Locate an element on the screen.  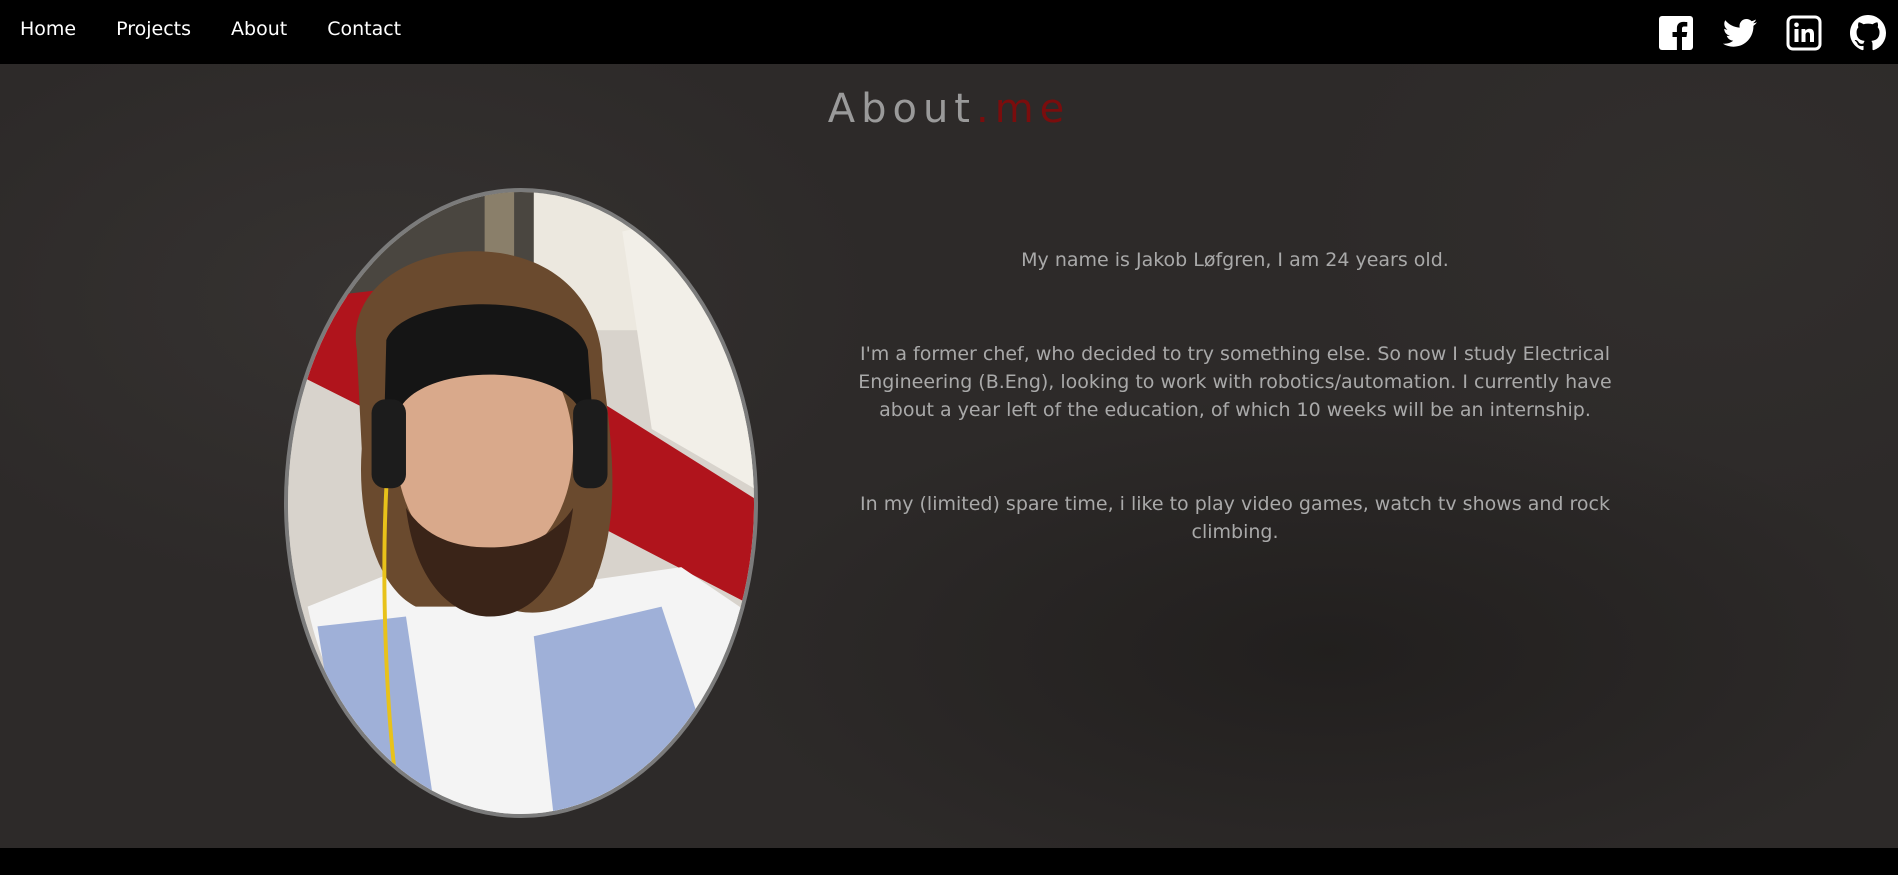
social-links is located at coordinates (1772, 33).